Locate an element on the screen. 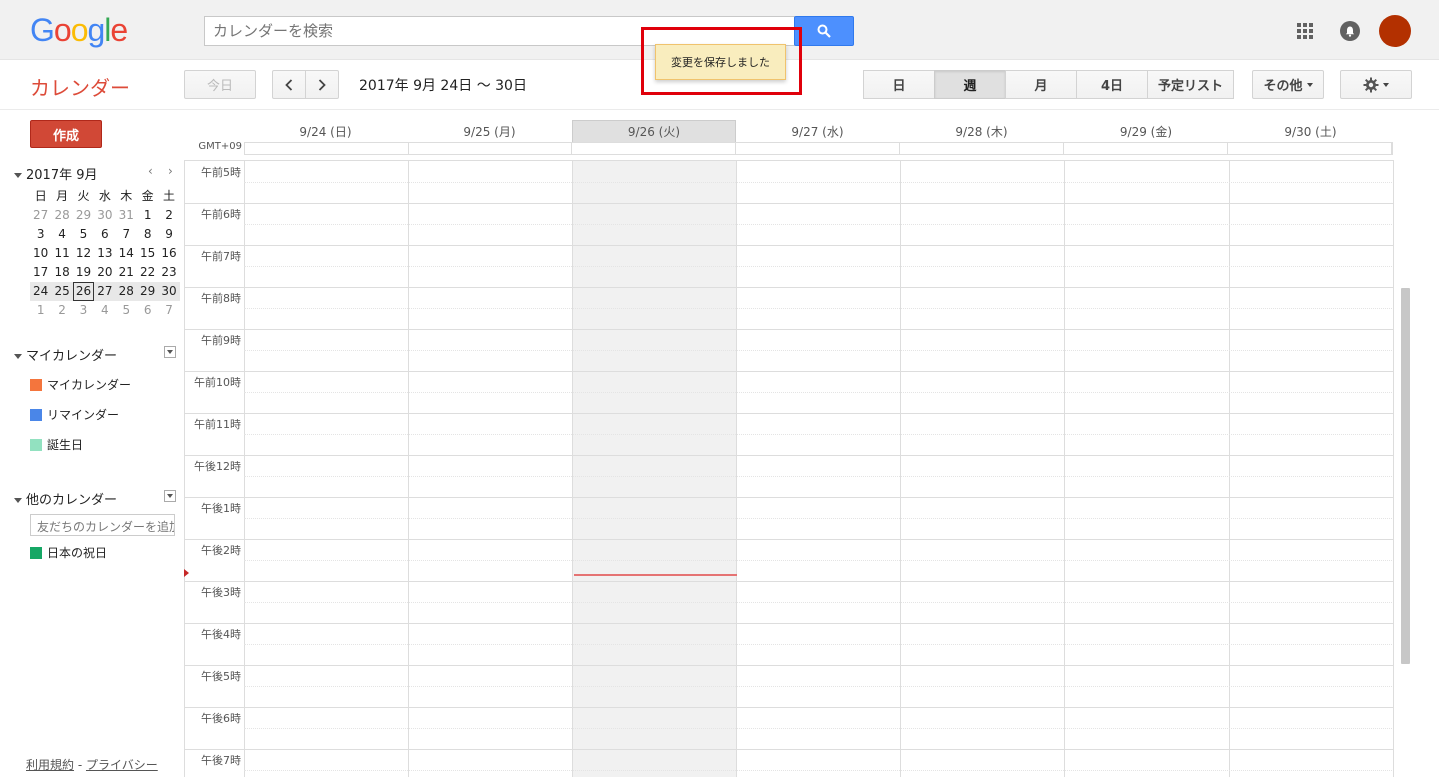  calendar-list-item: 誕生日 is located at coordinates (56, 444).